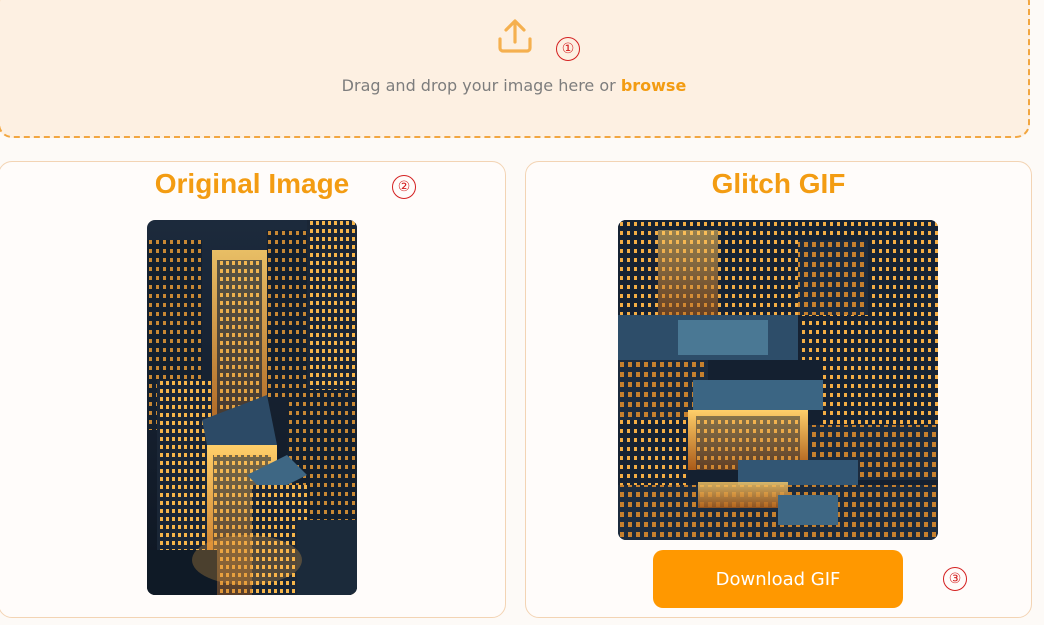  Describe the element at coordinates (778, 579) in the screenshot. I see `download-gif-button: Download GIF` at that location.